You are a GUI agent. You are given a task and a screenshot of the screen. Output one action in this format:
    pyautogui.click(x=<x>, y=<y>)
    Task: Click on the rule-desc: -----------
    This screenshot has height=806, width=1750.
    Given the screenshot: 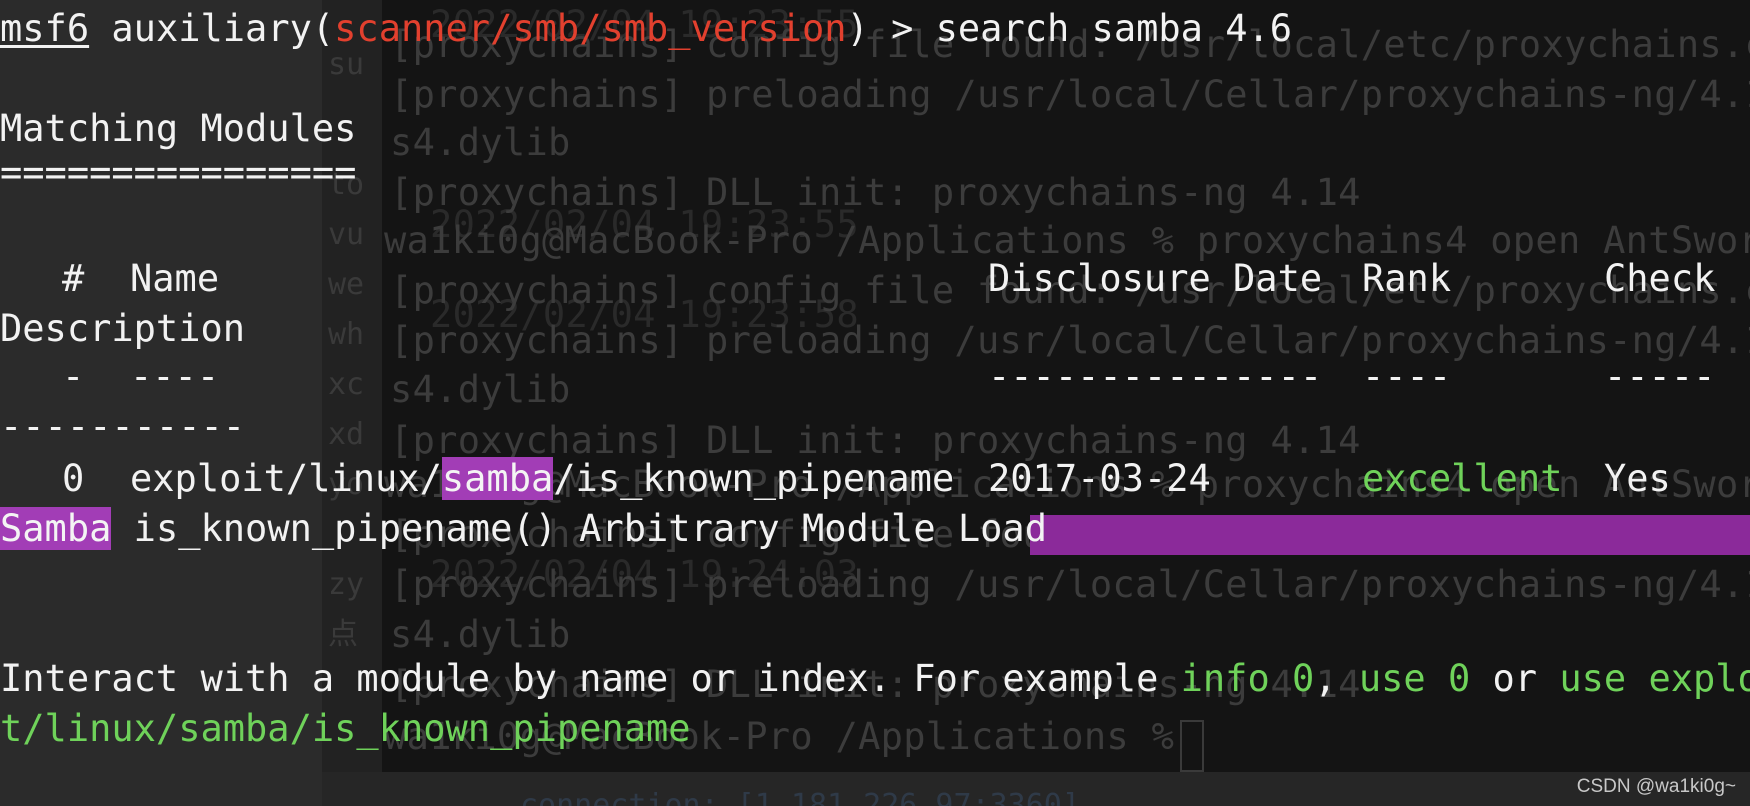 What is the action you would take?
    pyautogui.click(x=123, y=426)
    